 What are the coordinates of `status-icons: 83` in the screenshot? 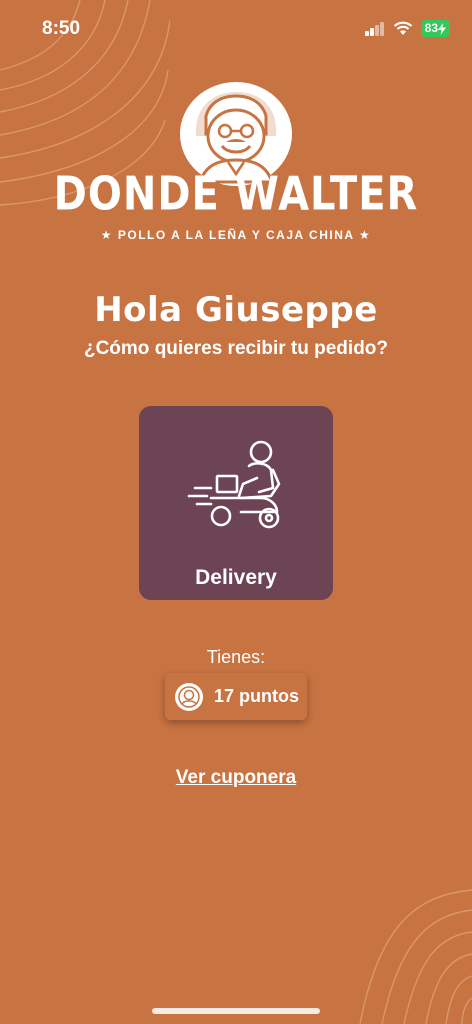 It's located at (407, 28).